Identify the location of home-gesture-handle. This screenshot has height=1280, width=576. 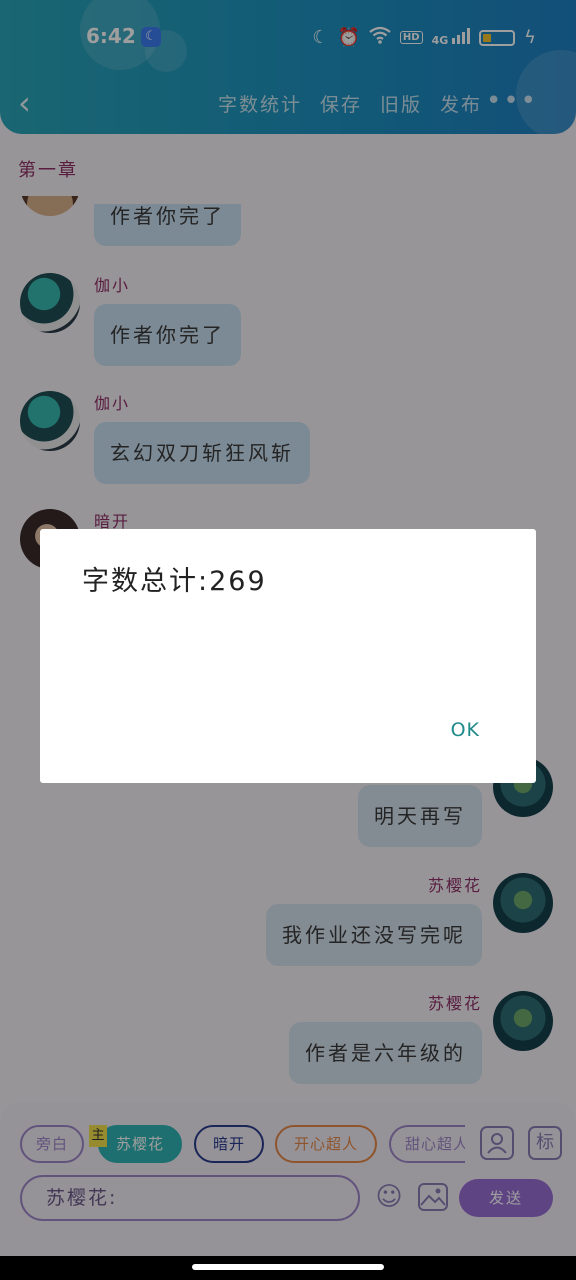
(288, 1267).